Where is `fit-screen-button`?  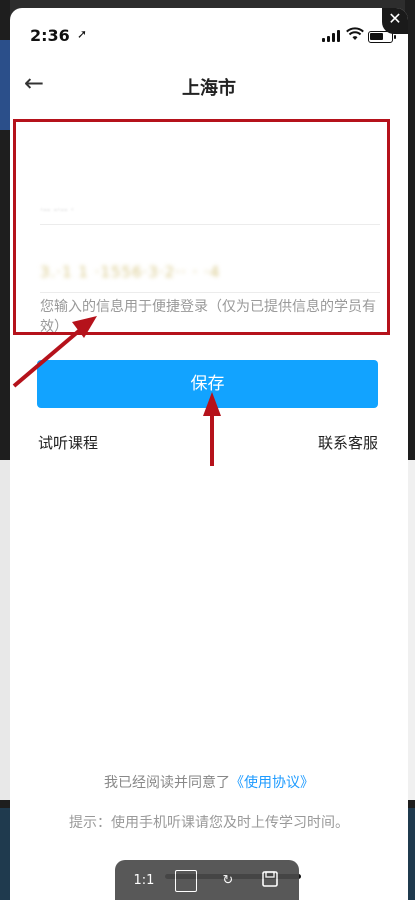
fit-screen-button is located at coordinates (186, 881).